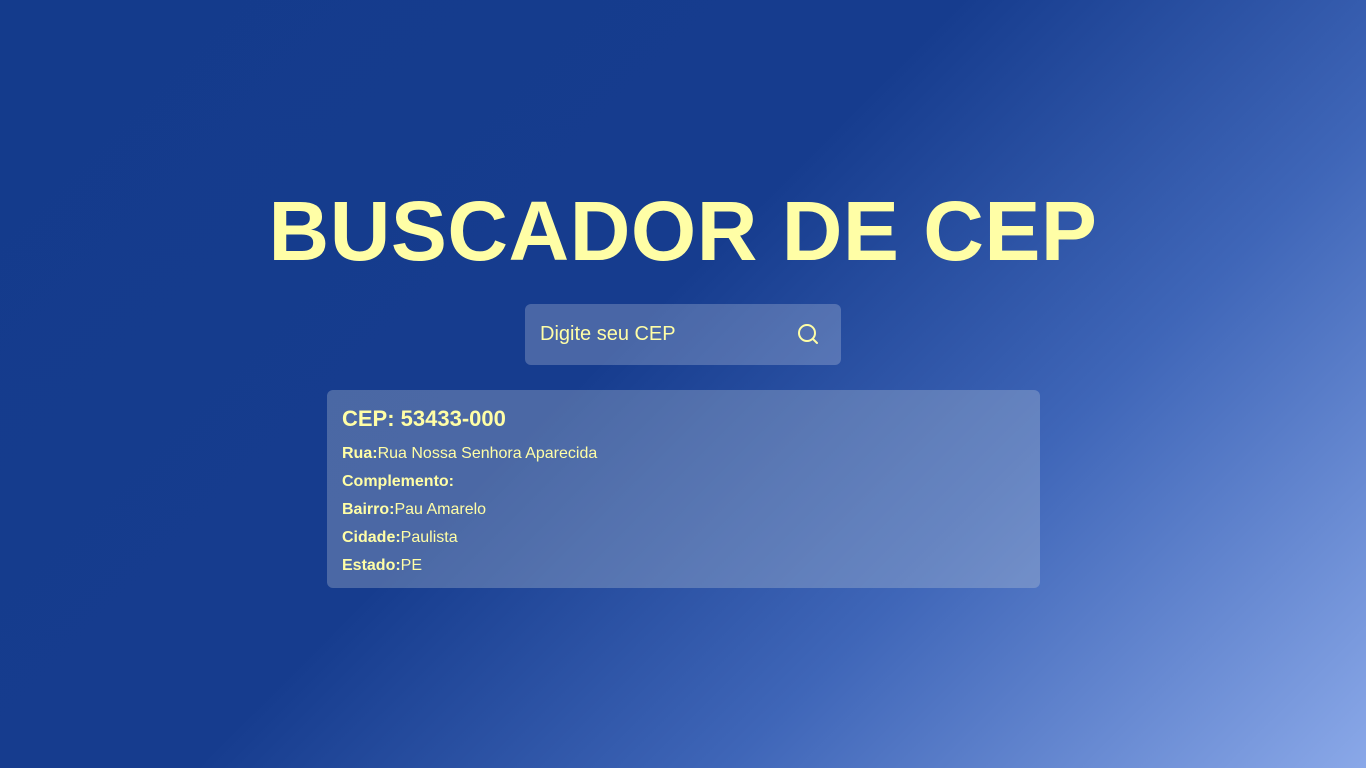  Describe the element at coordinates (411, 565) in the screenshot. I see `result-estado-value: PE` at that location.